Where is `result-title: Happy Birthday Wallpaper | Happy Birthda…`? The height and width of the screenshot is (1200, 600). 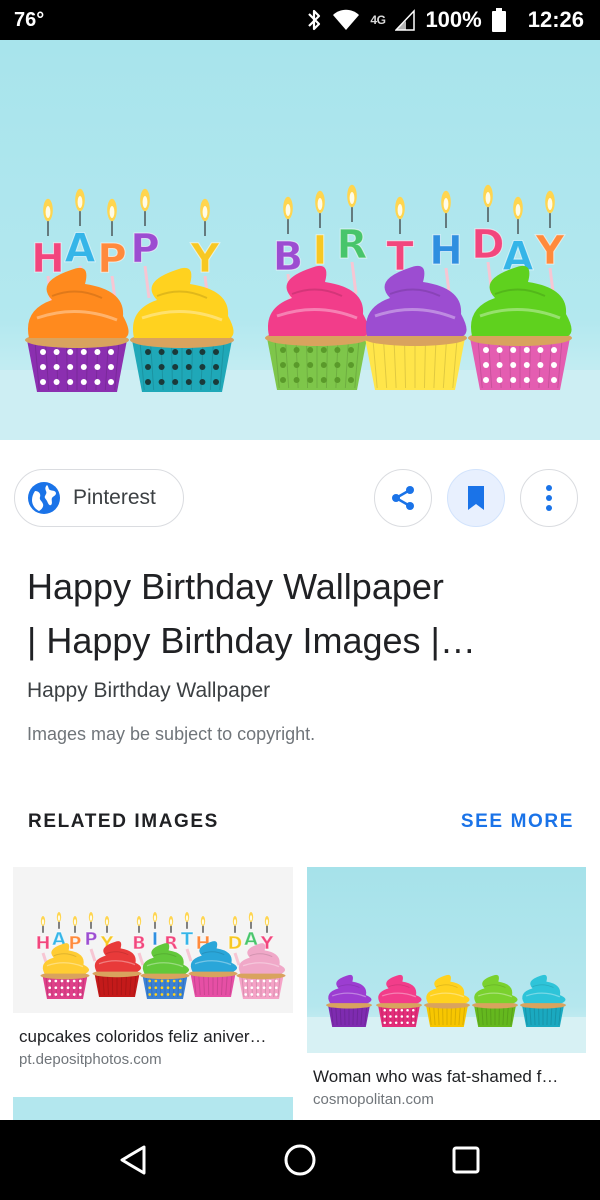
result-title: Happy Birthday Wallpaper | Happy Birthda… is located at coordinates (297, 614).